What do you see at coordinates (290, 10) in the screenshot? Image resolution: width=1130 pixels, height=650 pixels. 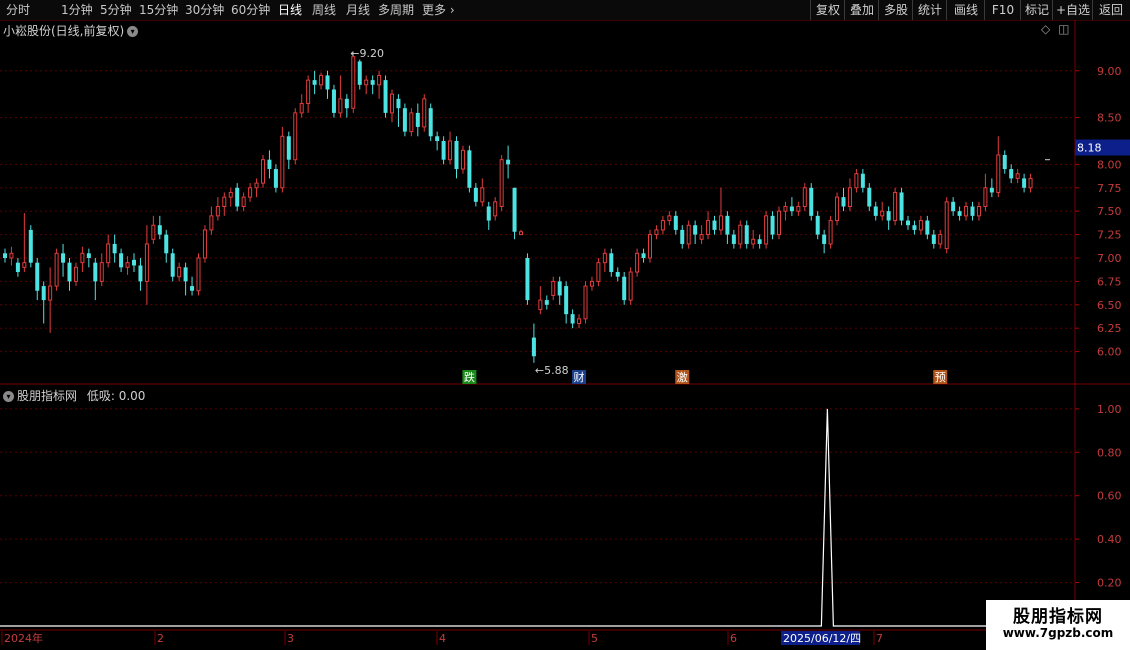 I see `period-tab-daily: 日线` at bounding box center [290, 10].